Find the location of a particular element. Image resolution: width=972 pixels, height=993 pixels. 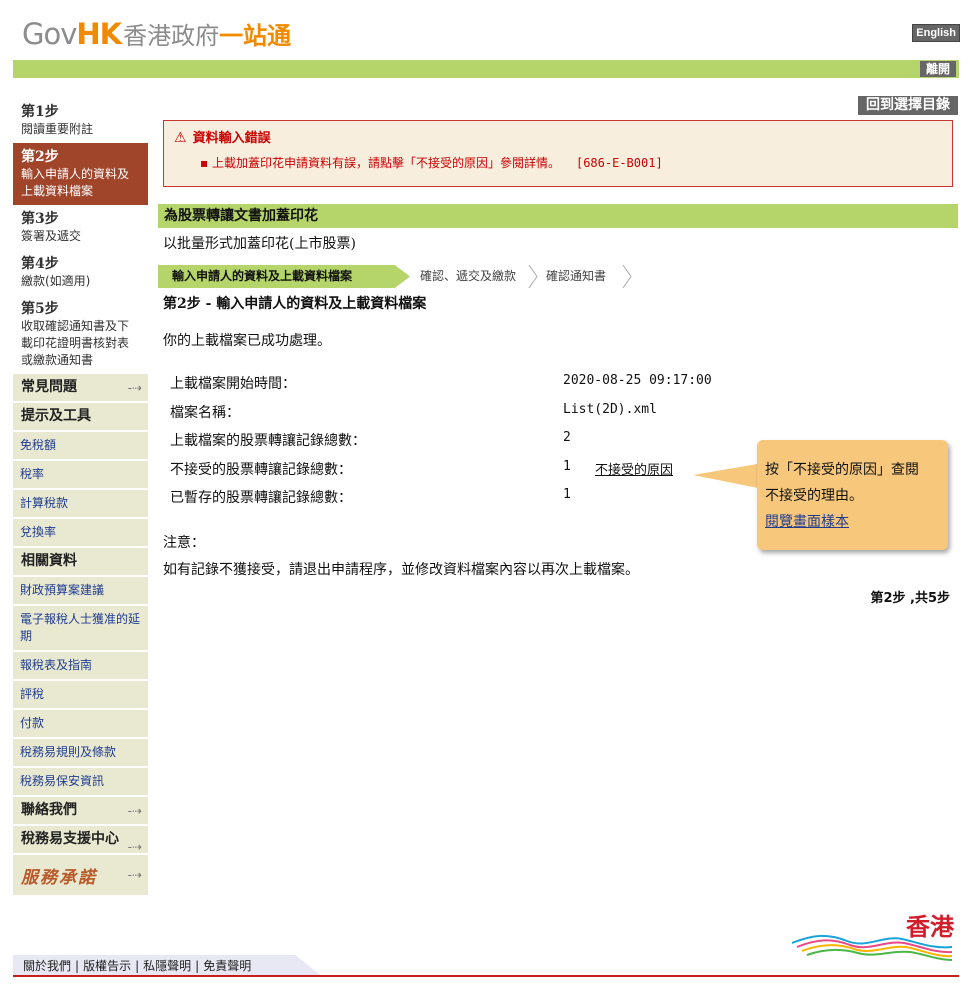

error-title: ⚠ 資料輸入錯誤 is located at coordinates (222, 136).